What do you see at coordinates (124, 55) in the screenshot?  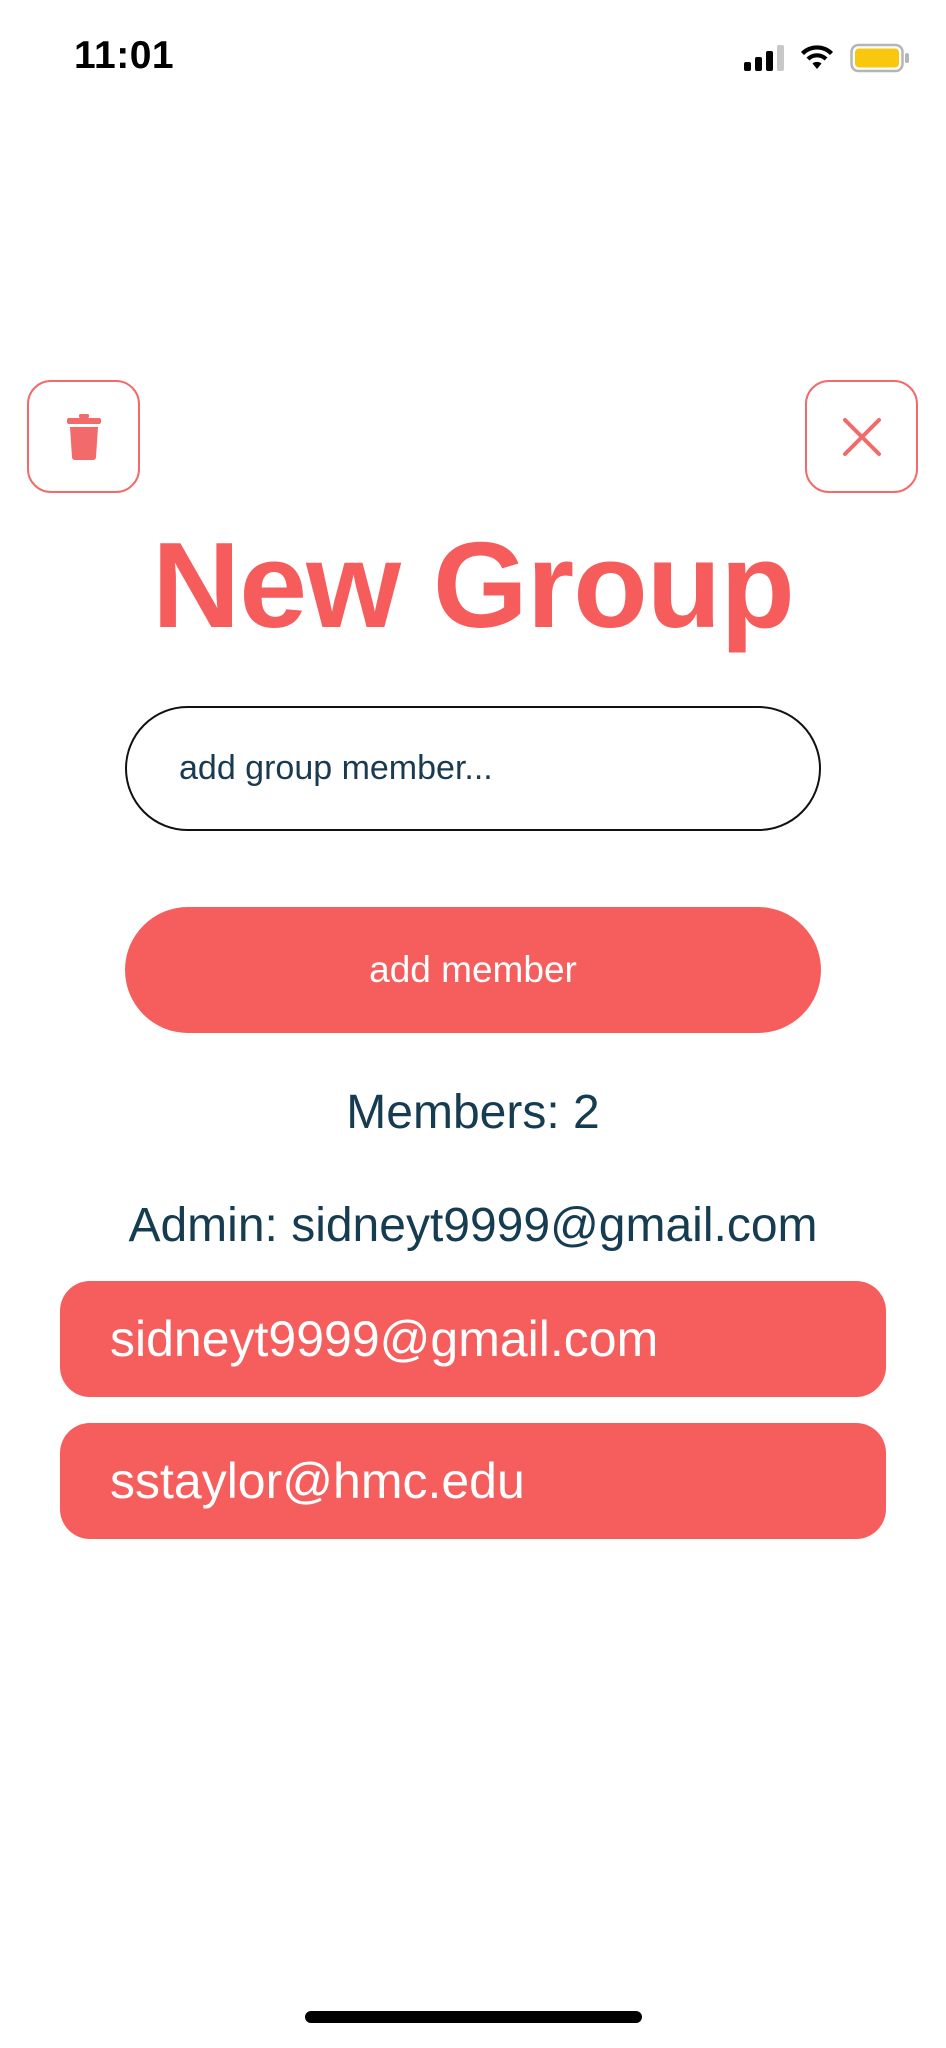 I see `status-time: 11:01` at bounding box center [124, 55].